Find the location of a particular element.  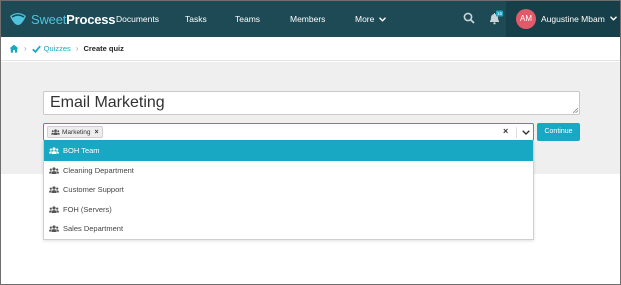

selected-tag-chip: Marketing × is located at coordinates (75, 132).